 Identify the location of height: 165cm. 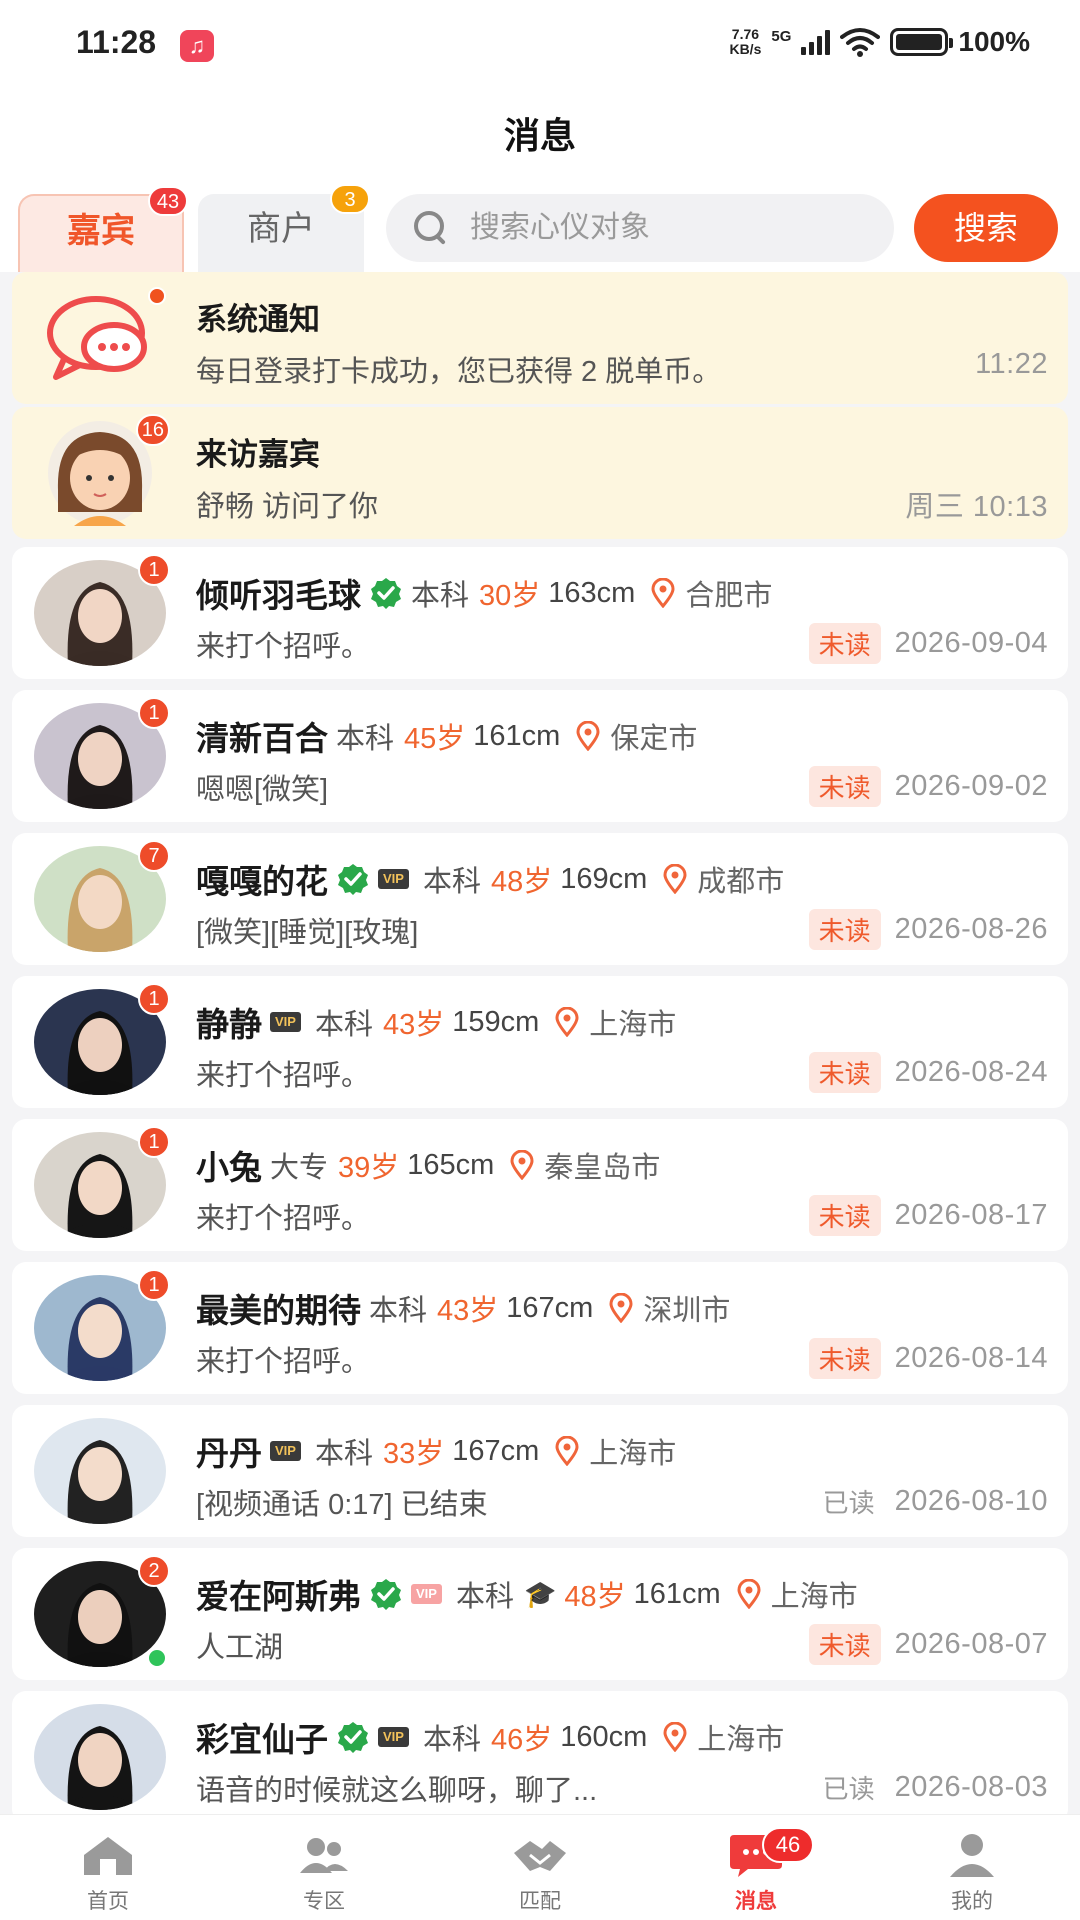
(451, 1164).